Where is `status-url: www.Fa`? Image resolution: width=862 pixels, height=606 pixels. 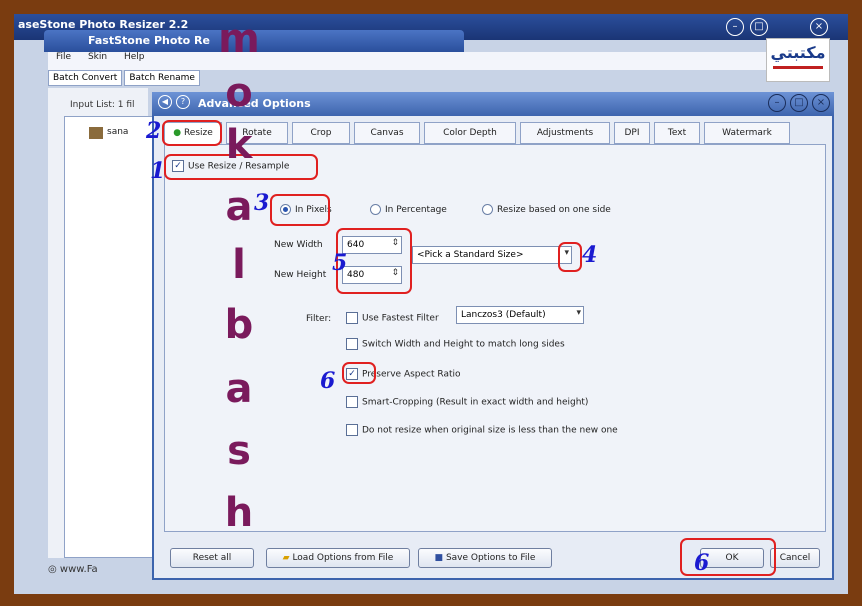
status-url: www.Fa is located at coordinates (79, 569).